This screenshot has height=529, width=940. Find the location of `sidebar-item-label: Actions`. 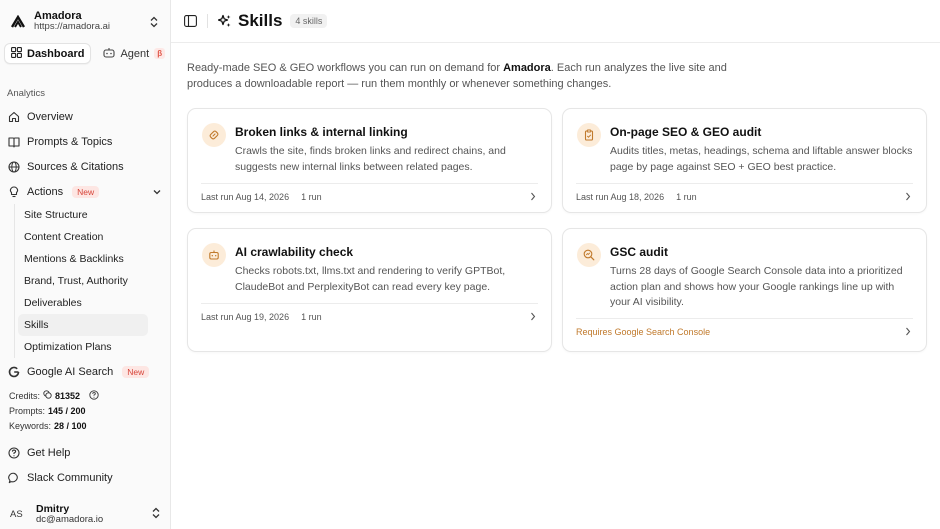

sidebar-item-label: Actions is located at coordinates (45, 192).